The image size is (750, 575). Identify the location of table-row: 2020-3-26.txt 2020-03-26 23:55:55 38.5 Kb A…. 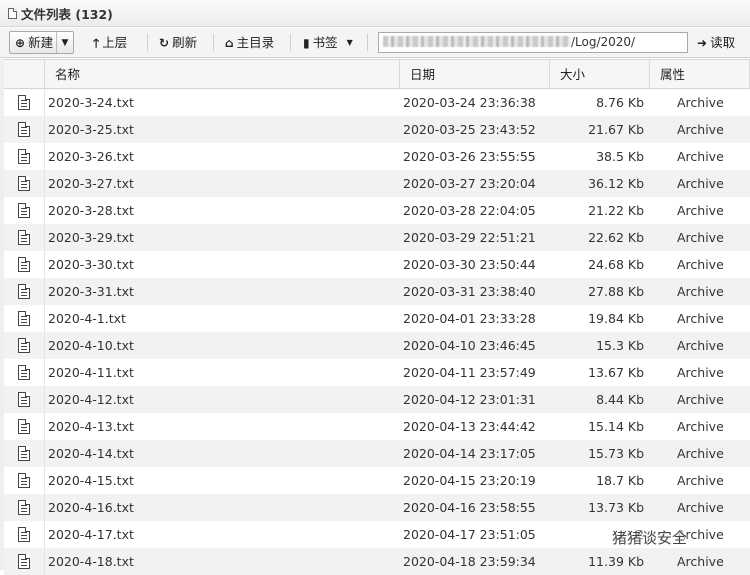
(377, 156).